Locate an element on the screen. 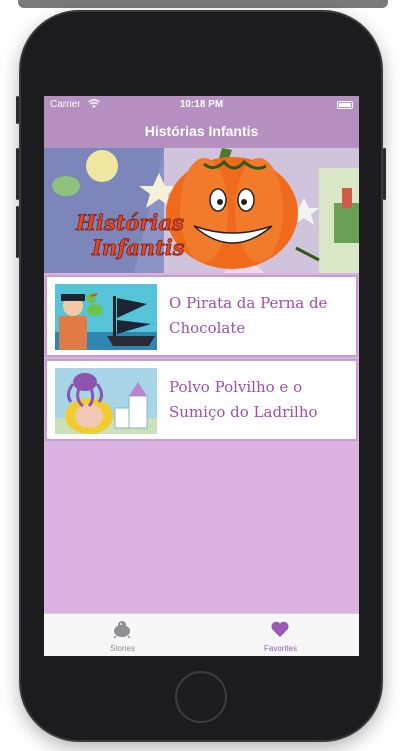 The image size is (405, 751). header-banner: Histórias Infantis is located at coordinates (201, 210).